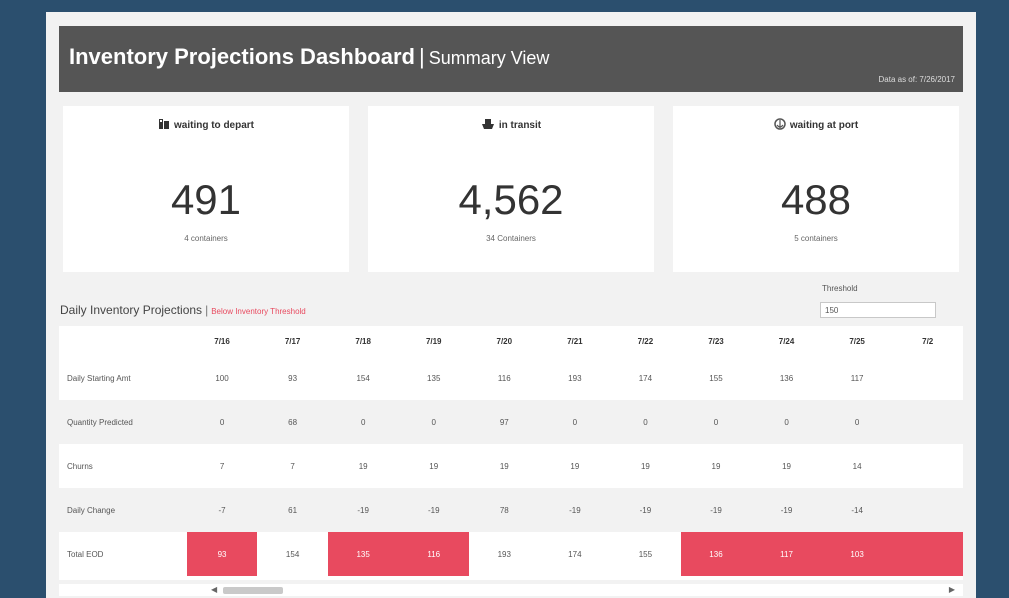 The width and height of the screenshot is (1009, 598). Describe the element at coordinates (575, 341) in the screenshot. I see `date-header: 7/21` at that location.